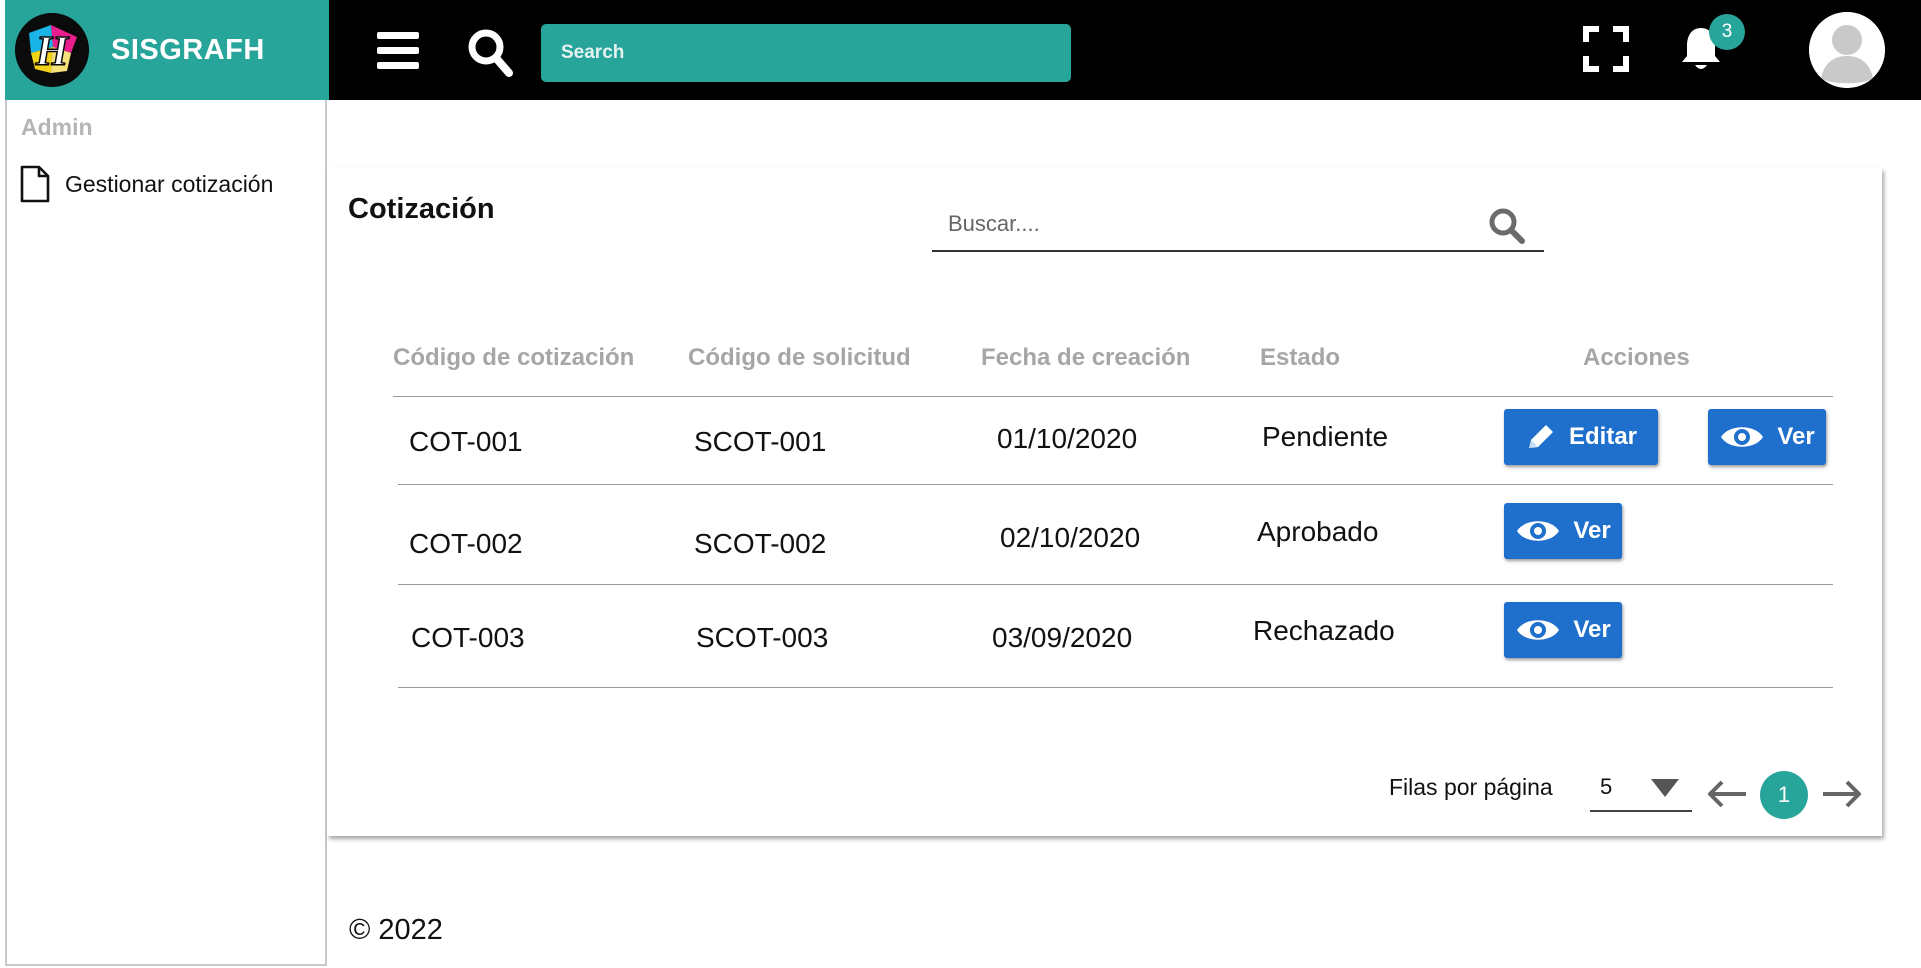  Describe the element at coordinates (1318, 531) in the screenshot. I see `status-badge: Aprobado` at that location.